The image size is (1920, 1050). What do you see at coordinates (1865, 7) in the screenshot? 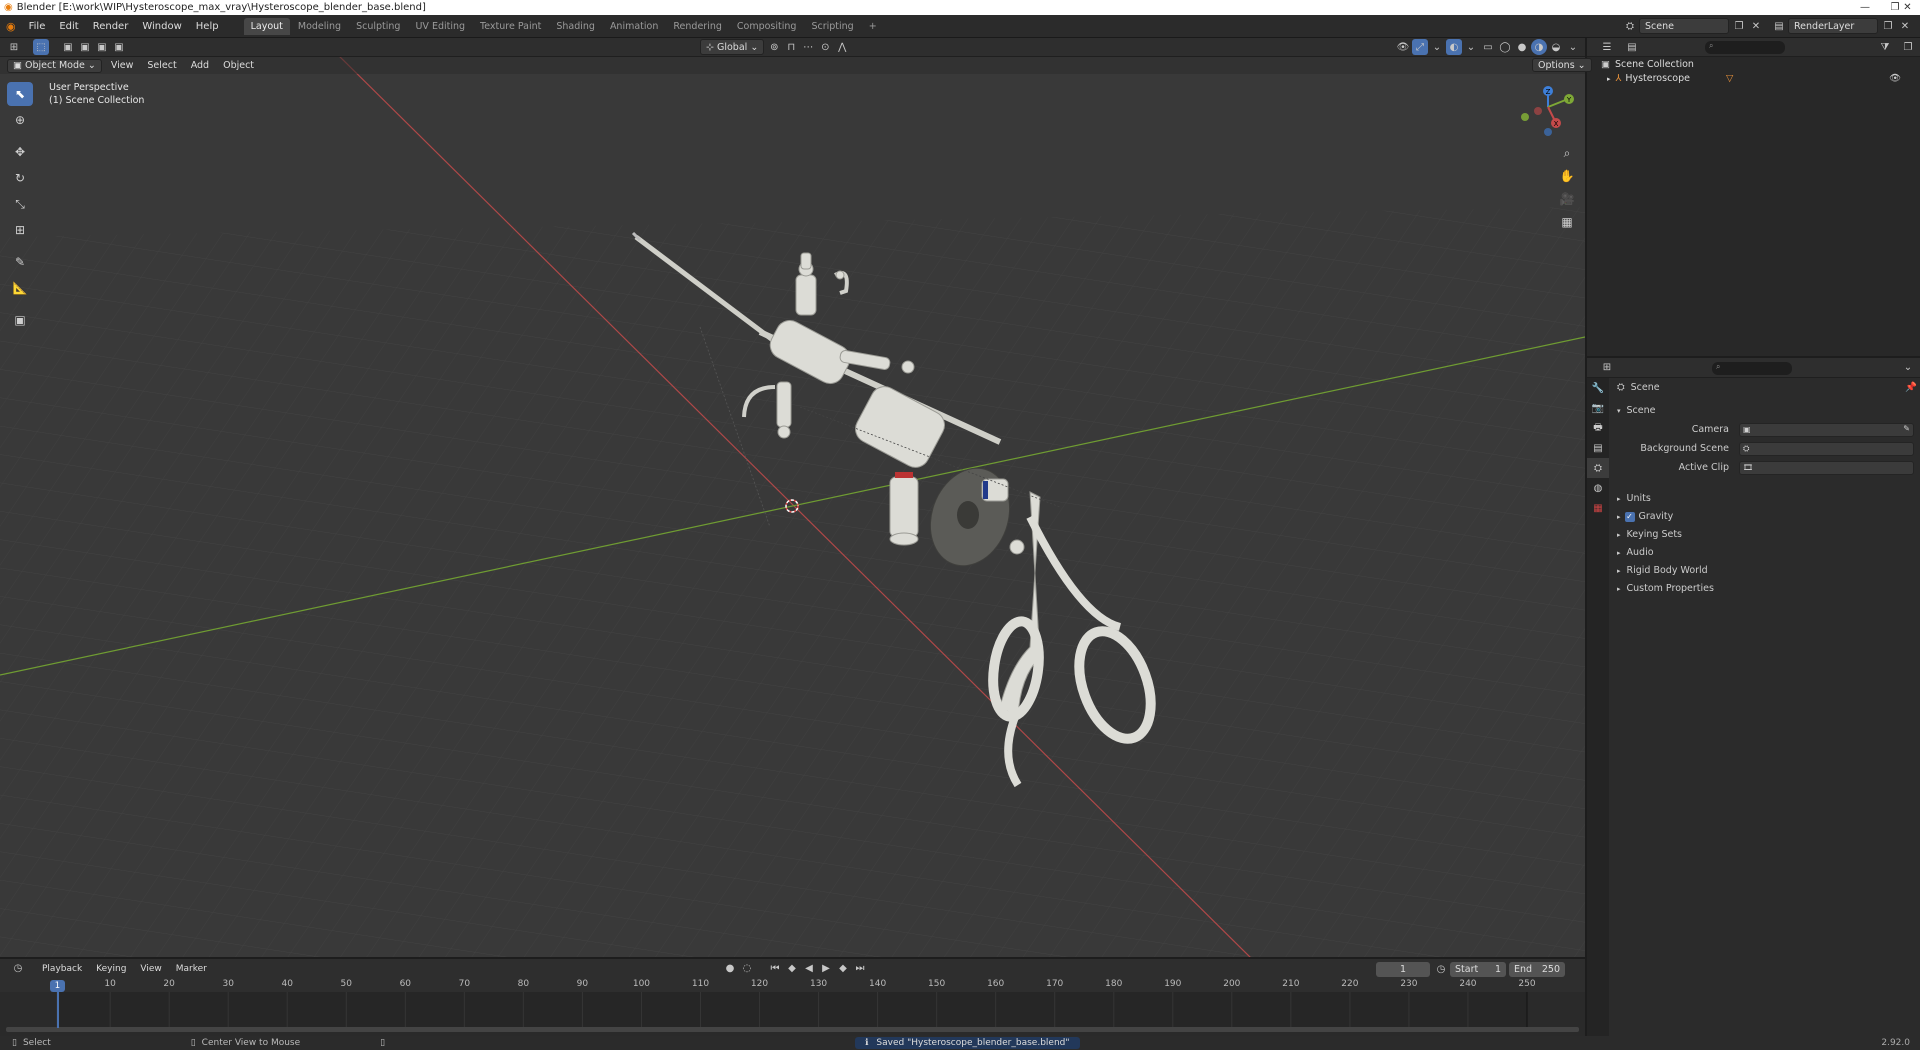
I see `minimize-icon: —` at bounding box center [1865, 7].